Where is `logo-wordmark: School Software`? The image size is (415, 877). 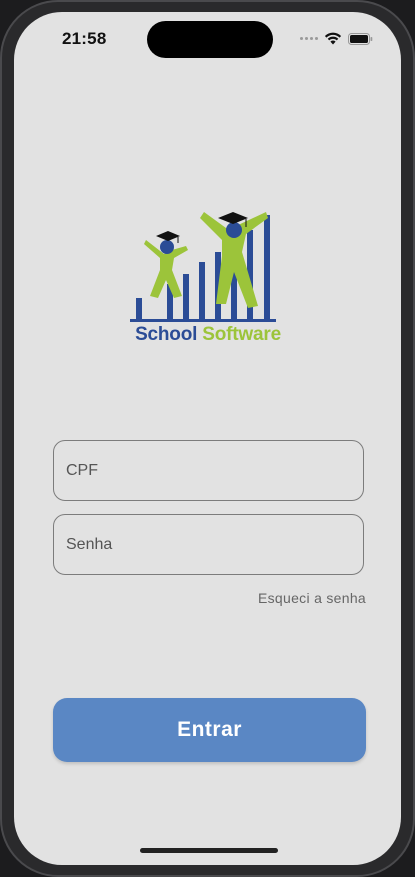
logo-wordmark: School Software is located at coordinates (208, 335).